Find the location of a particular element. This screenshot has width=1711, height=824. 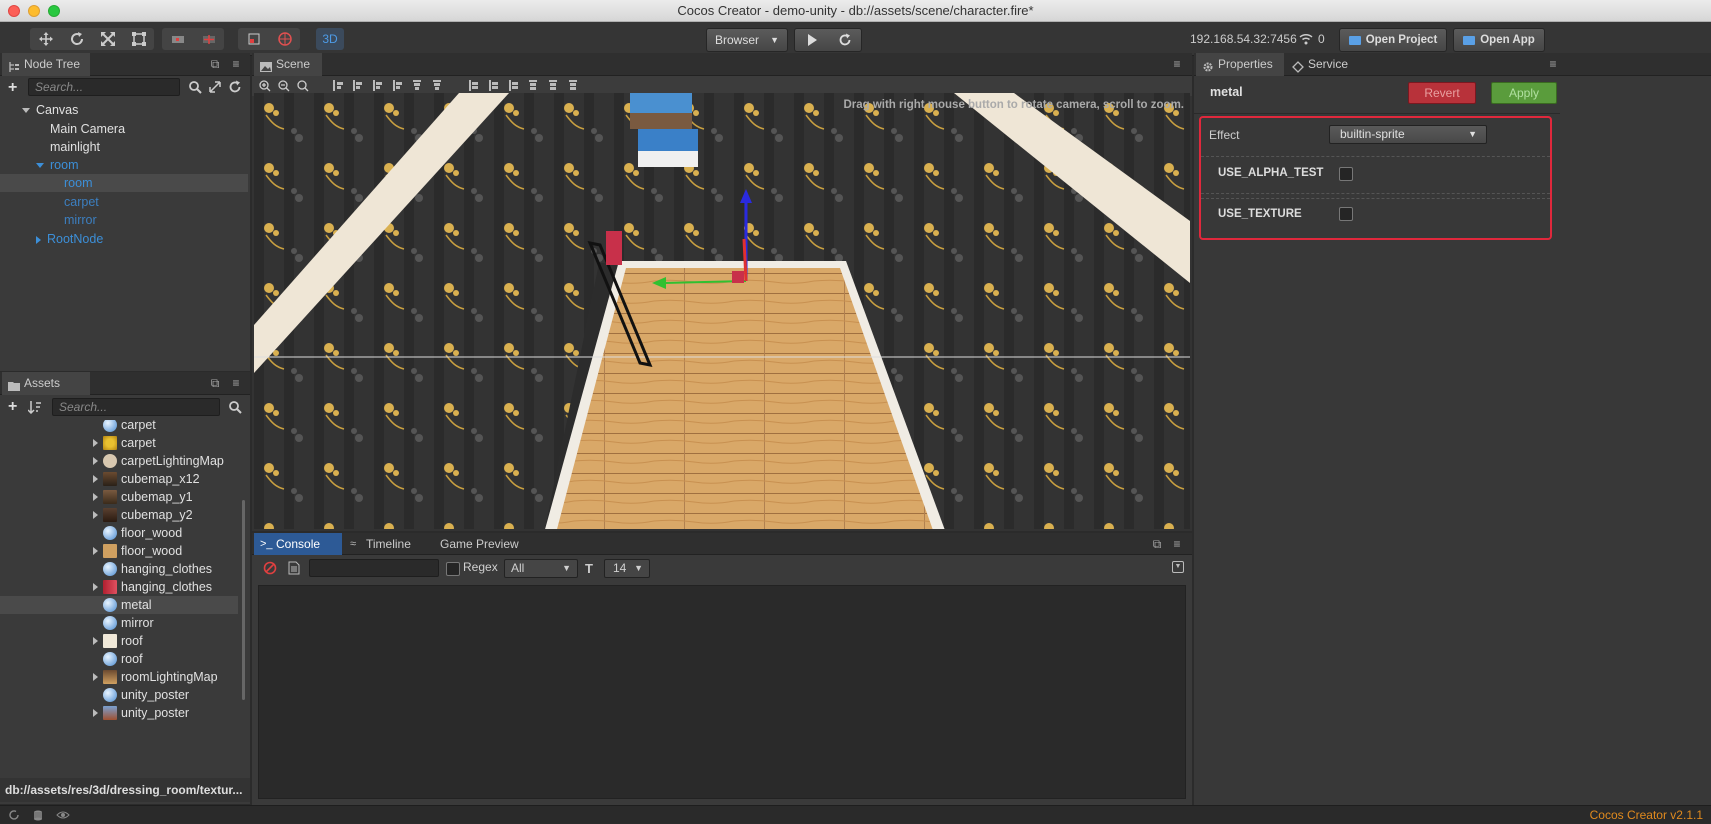

log-level-select: All ▼ is located at coordinates (541, 568).